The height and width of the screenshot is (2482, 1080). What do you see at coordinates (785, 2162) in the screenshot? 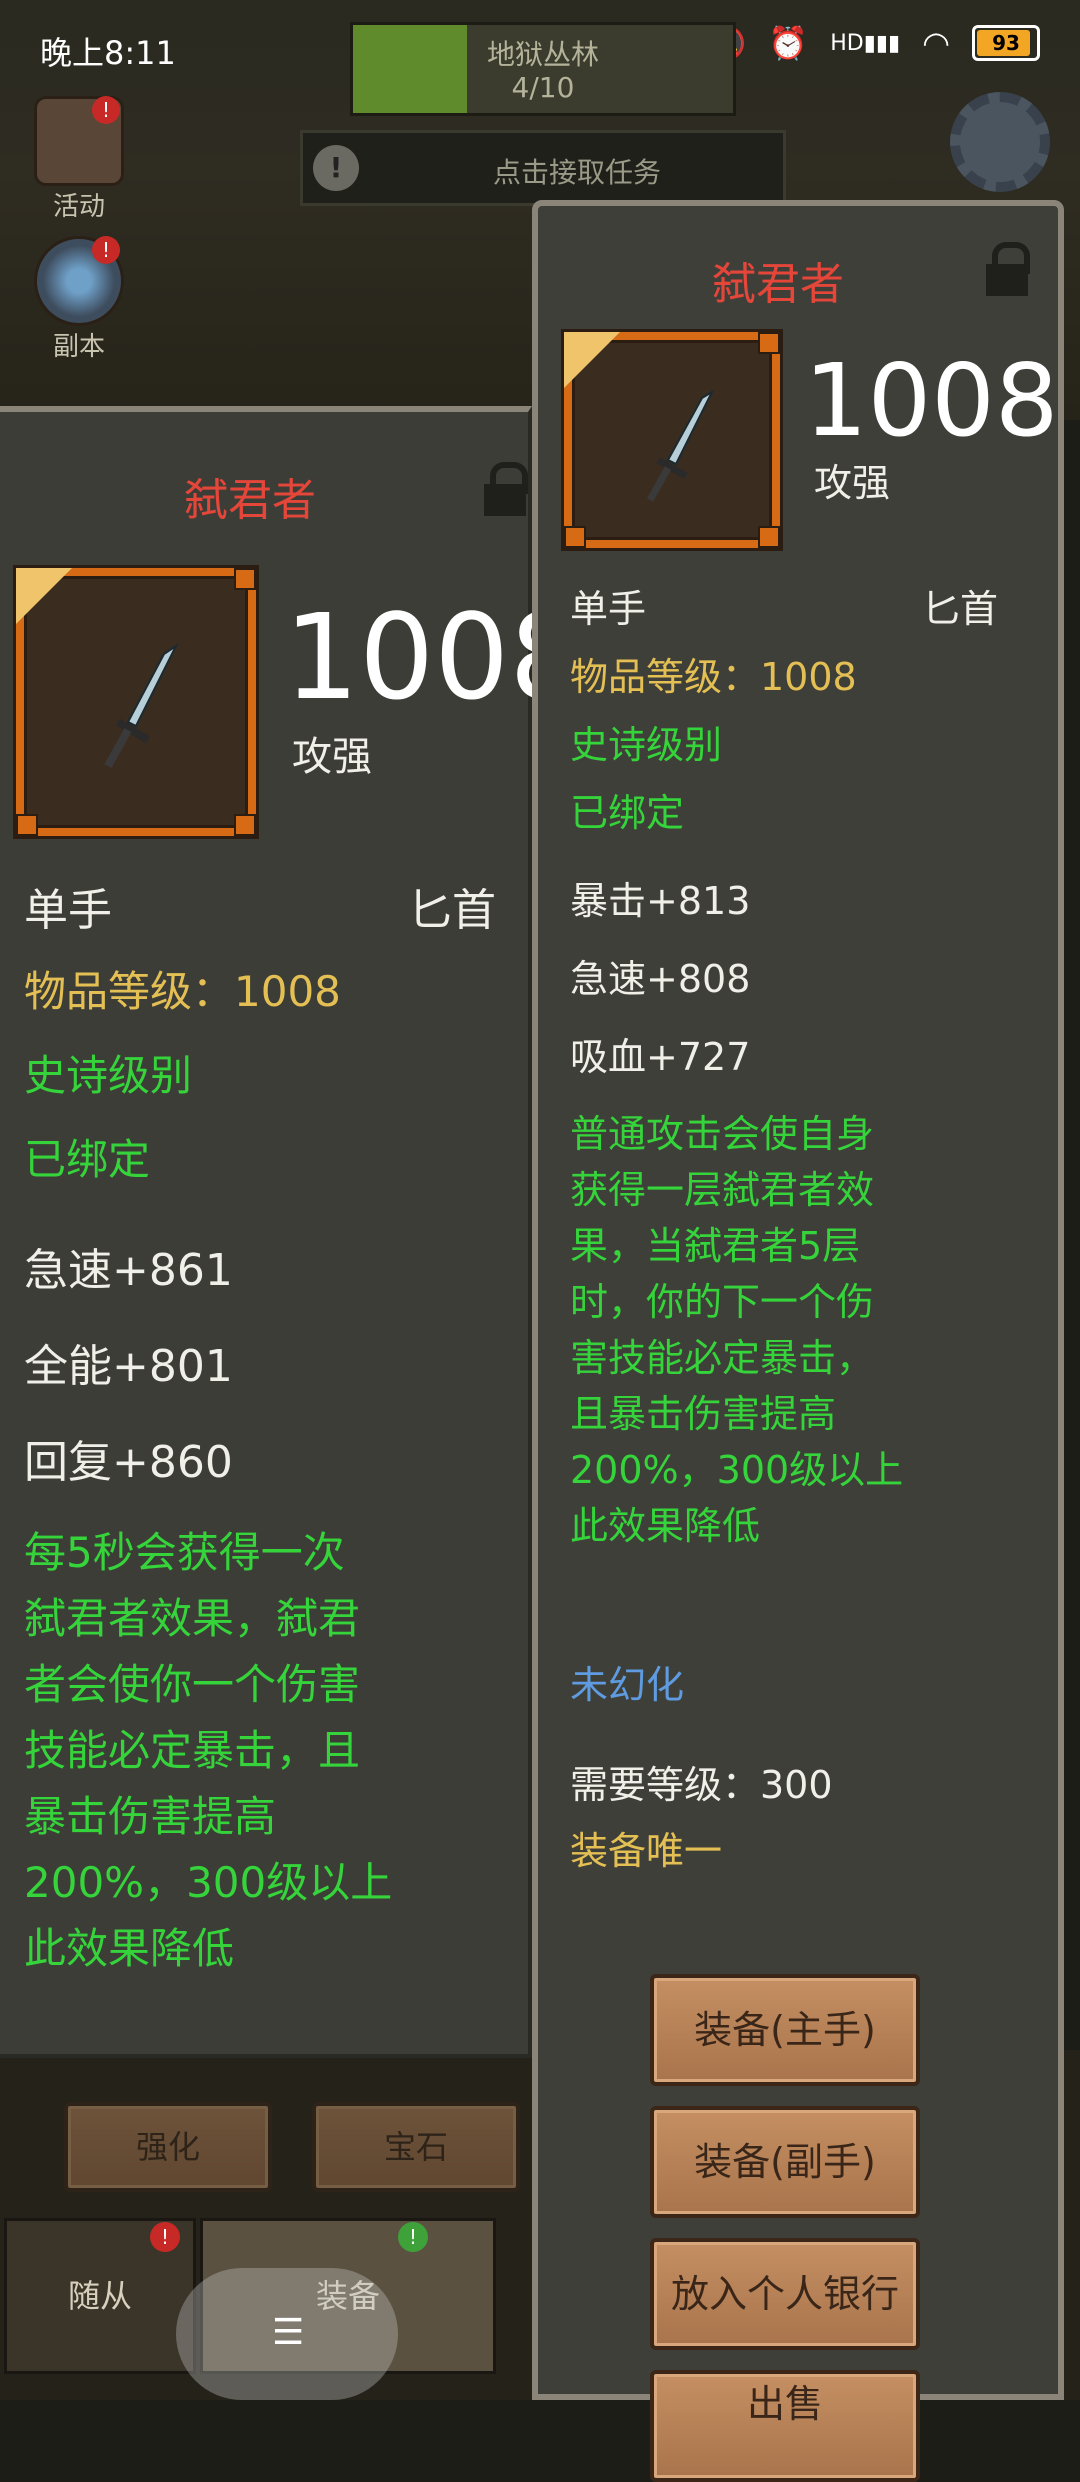
I see `equip-off-hand-button: 装备(副手)` at bounding box center [785, 2162].